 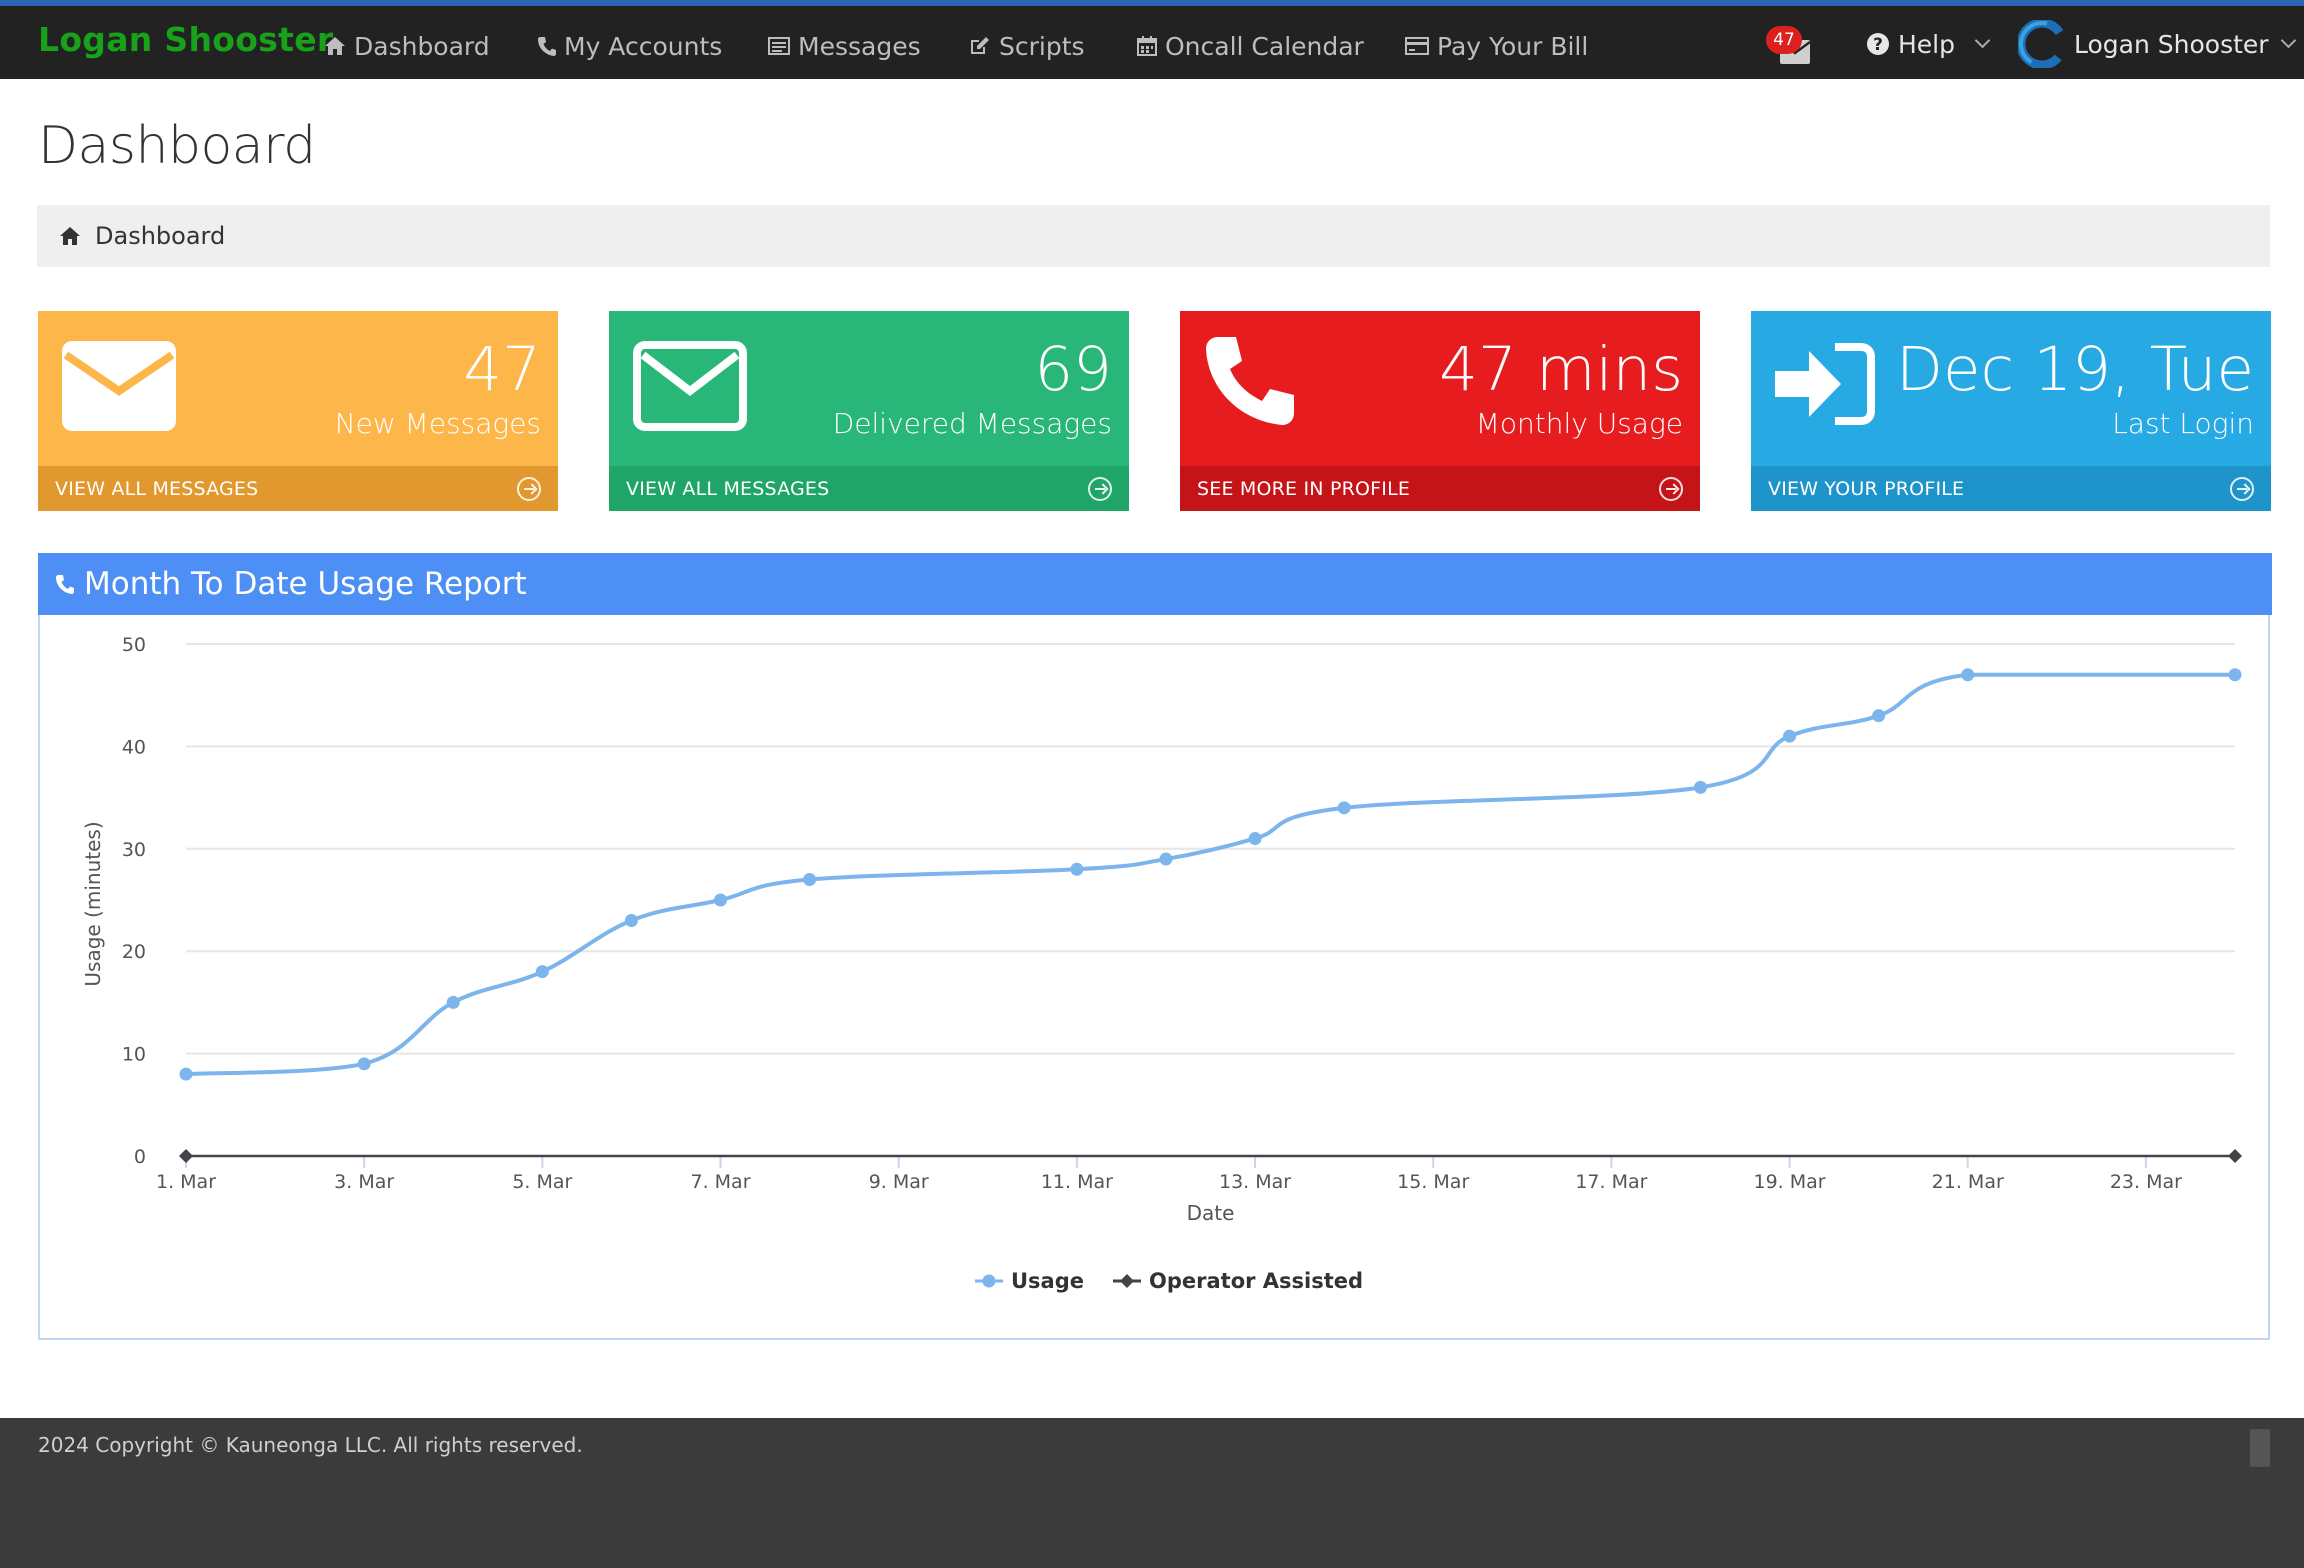 What do you see at coordinates (186, 1182) in the screenshot?
I see `x-tick-label: 1. Mar` at bounding box center [186, 1182].